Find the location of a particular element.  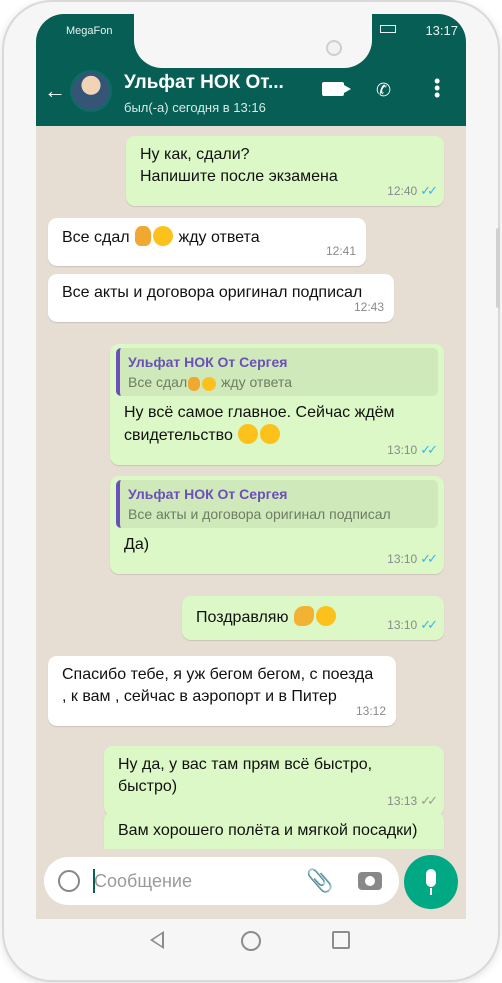

front-camera is located at coordinates (334, 48).